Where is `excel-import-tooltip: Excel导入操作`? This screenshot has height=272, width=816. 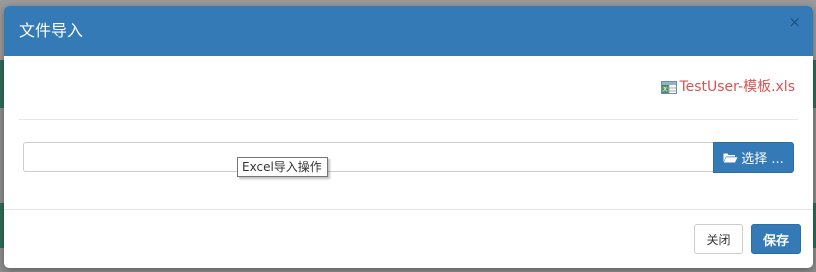 excel-import-tooltip: Excel导入操作 is located at coordinates (282, 167).